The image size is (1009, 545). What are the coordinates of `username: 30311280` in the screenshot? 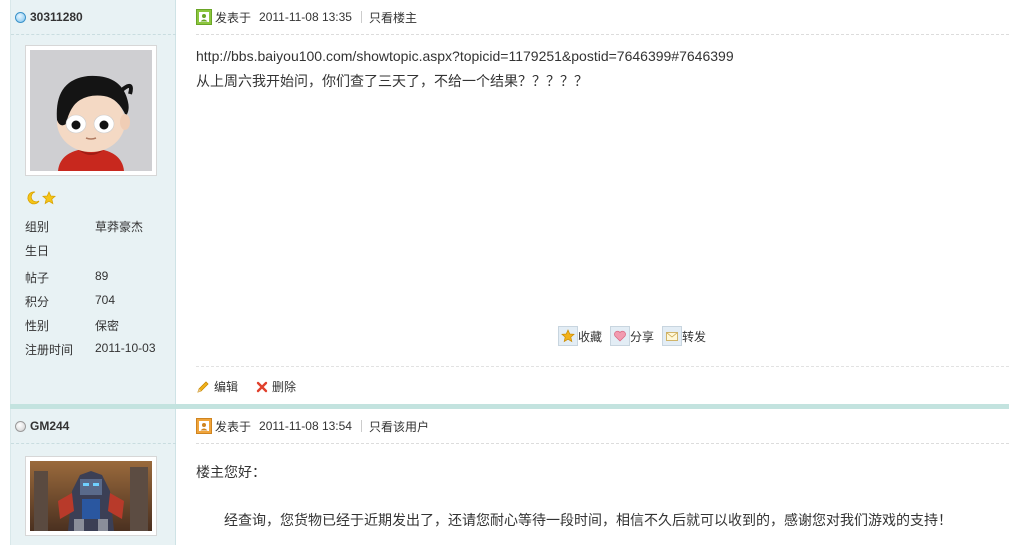 It's located at (56, 17).